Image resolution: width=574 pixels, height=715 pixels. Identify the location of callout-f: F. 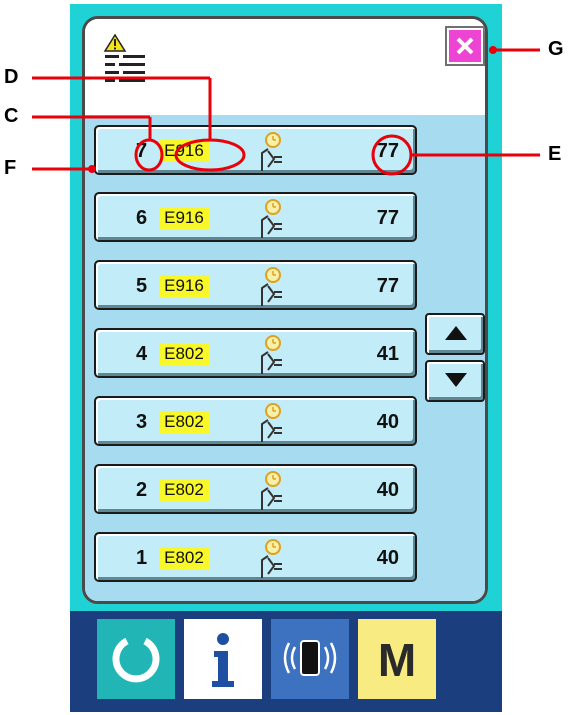
(10, 168).